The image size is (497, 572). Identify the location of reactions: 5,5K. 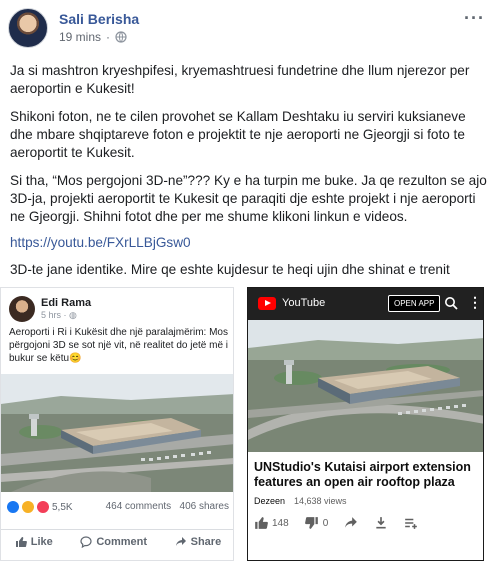
(40, 507).